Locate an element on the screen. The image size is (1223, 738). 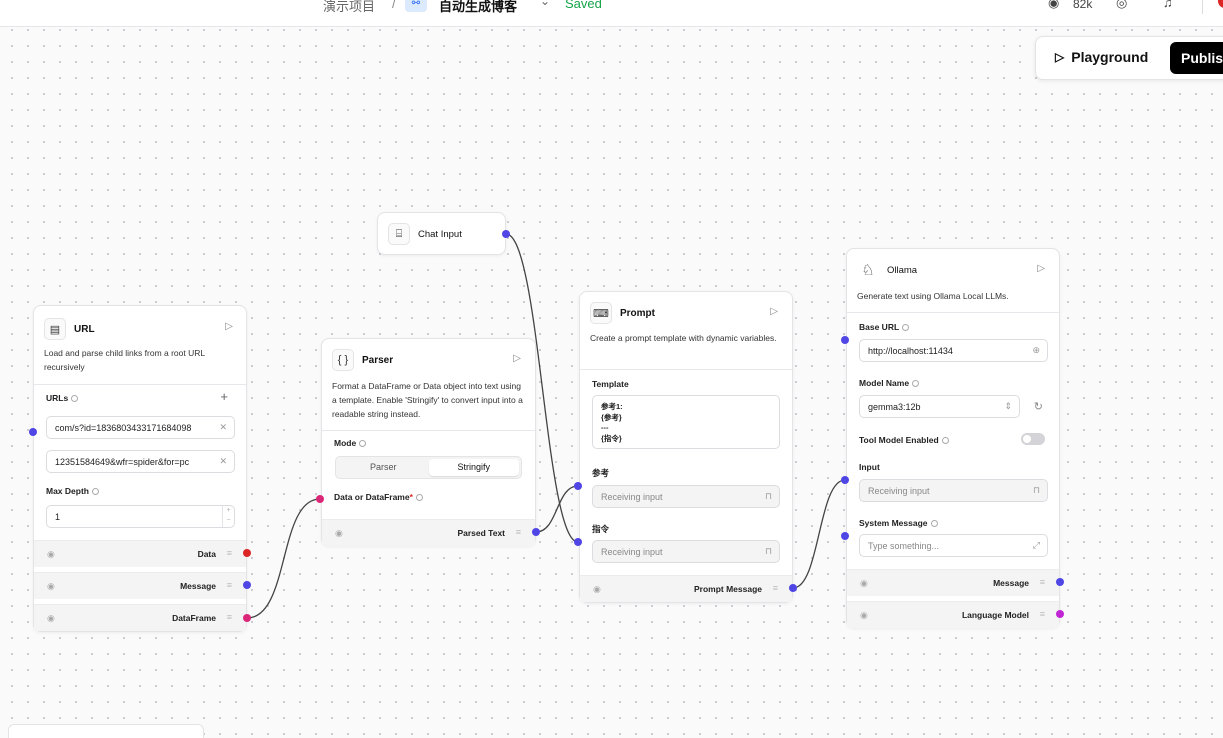
ollama-input-handle is located at coordinates (845, 480).